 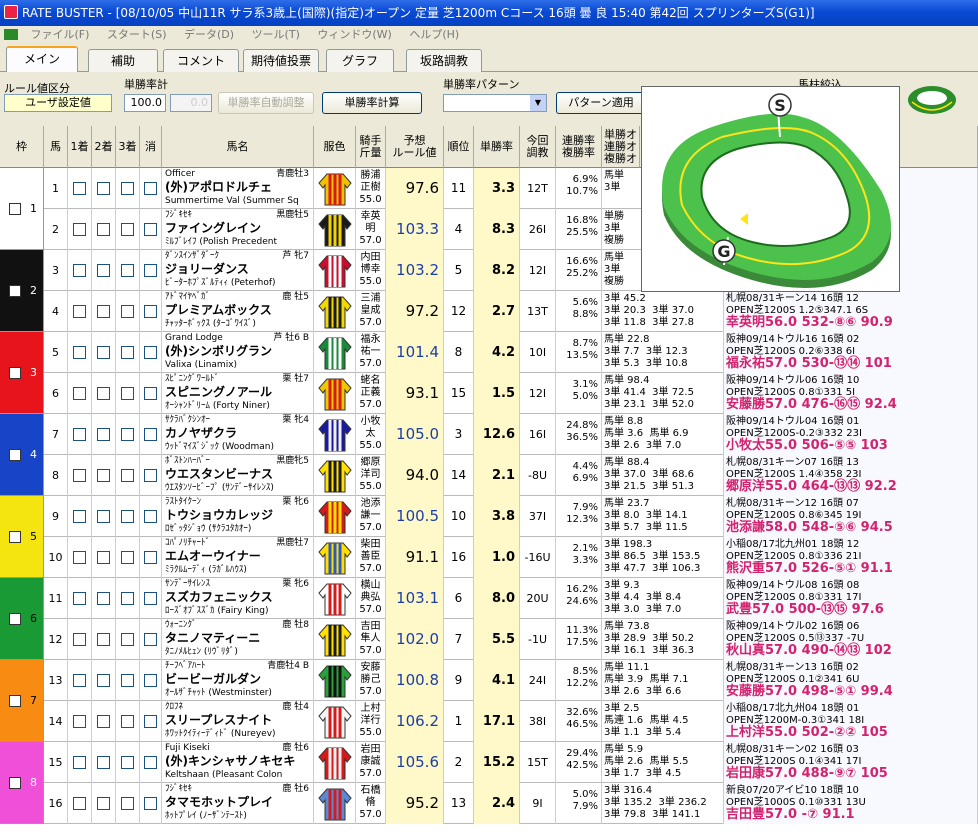 I want to click on horse-name: (外)シンボリグラン, so click(x=239, y=351).